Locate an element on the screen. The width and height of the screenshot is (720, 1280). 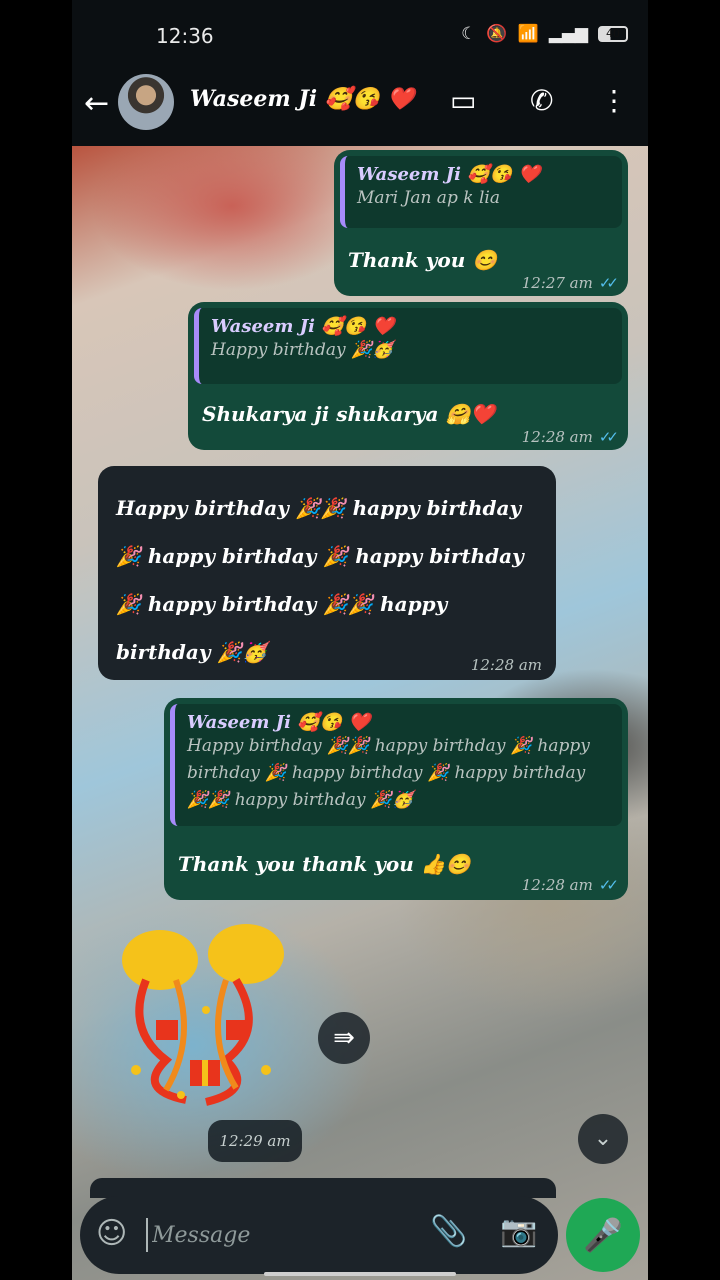
battery-icon: 40 is located at coordinates (613, 34).